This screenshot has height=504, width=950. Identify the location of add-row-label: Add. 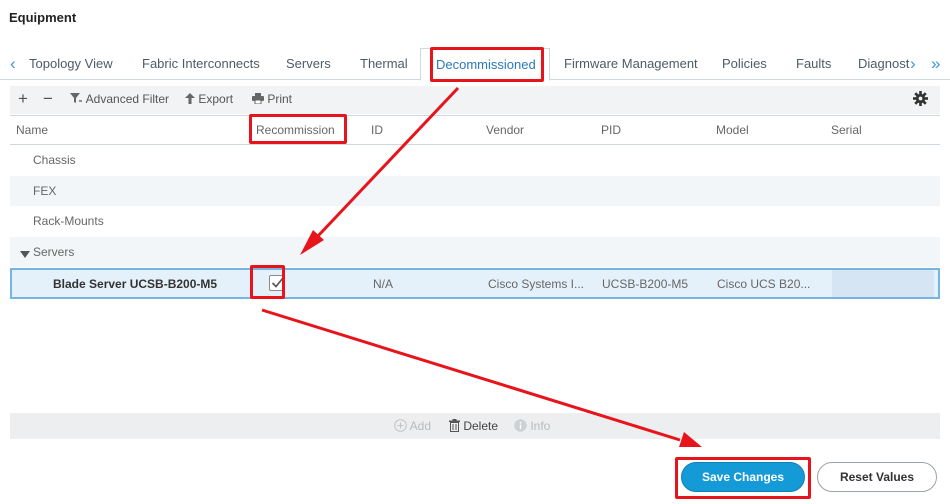
(420, 426).